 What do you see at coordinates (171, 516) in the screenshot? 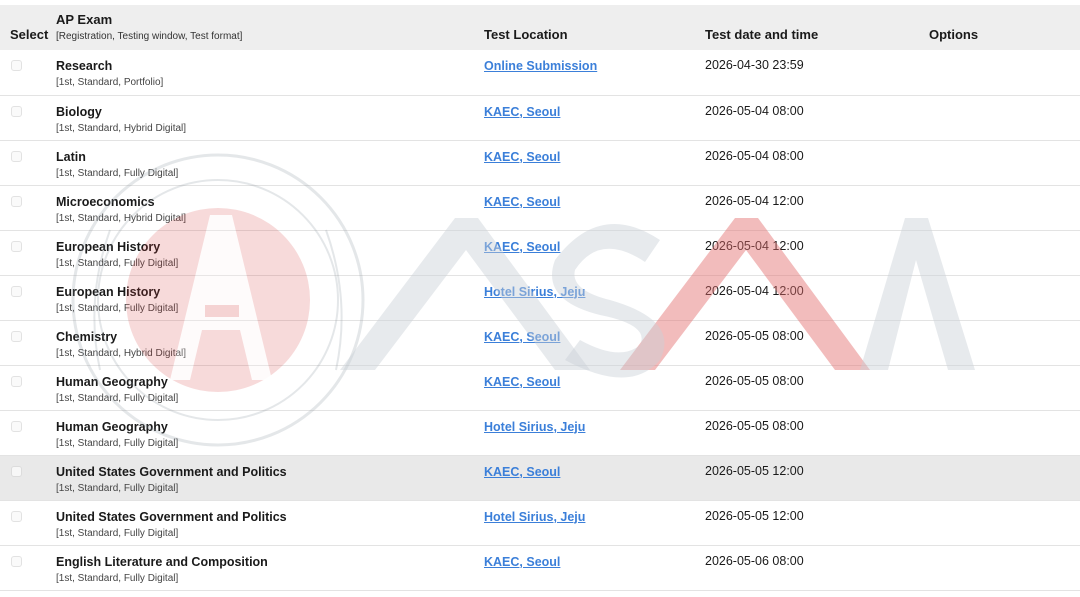
I see `exam-name: United States Government and Politics` at bounding box center [171, 516].